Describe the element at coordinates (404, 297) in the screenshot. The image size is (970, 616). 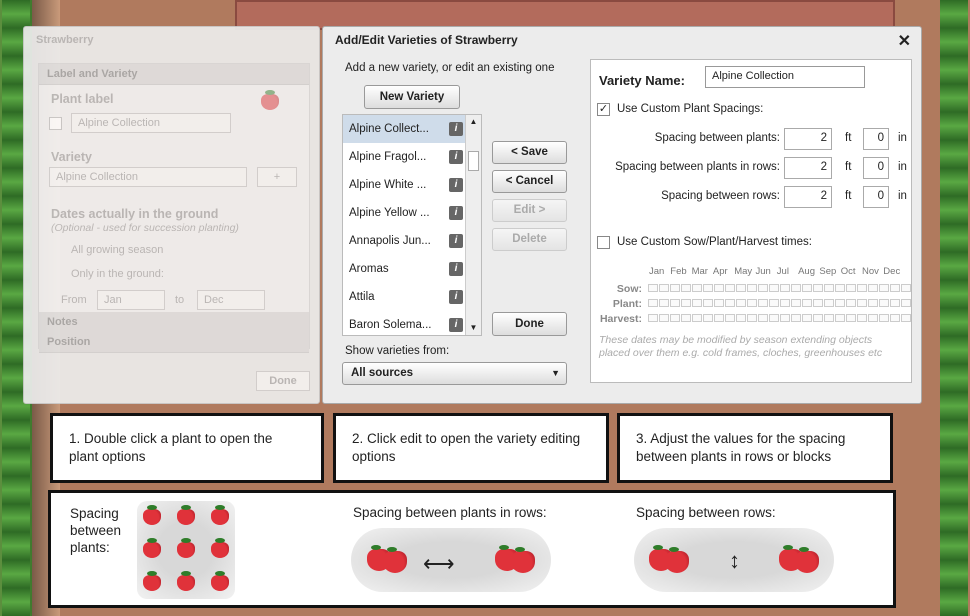
I see `variety-list-item: Attila i` at that location.